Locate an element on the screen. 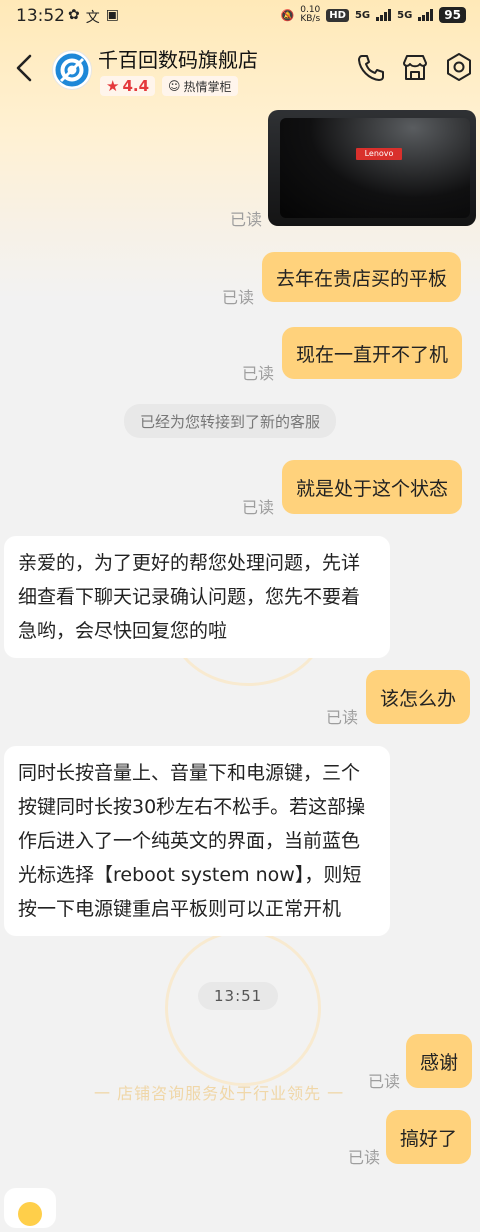 The height and width of the screenshot is (1232, 480). outgoing-message: 该怎么办 is located at coordinates (418, 697).